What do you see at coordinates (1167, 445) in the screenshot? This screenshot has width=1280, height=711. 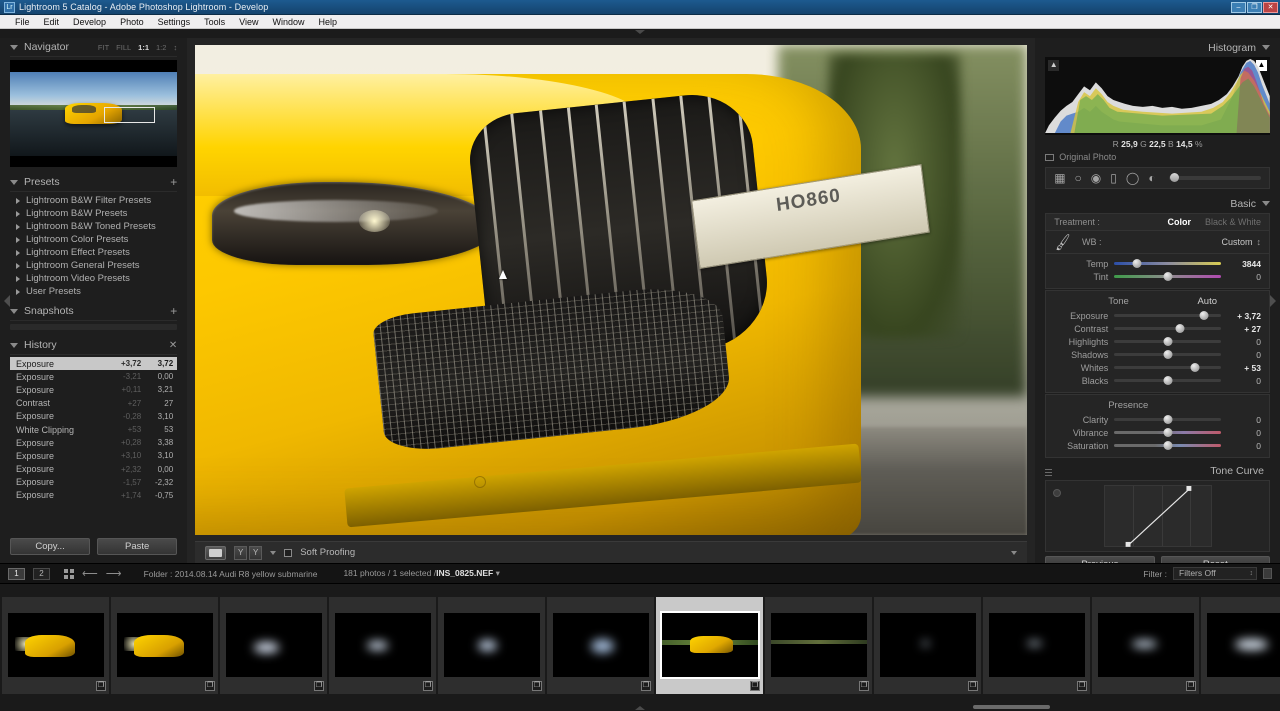 I see `saturation-slider-track` at bounding box center [1167, 445].